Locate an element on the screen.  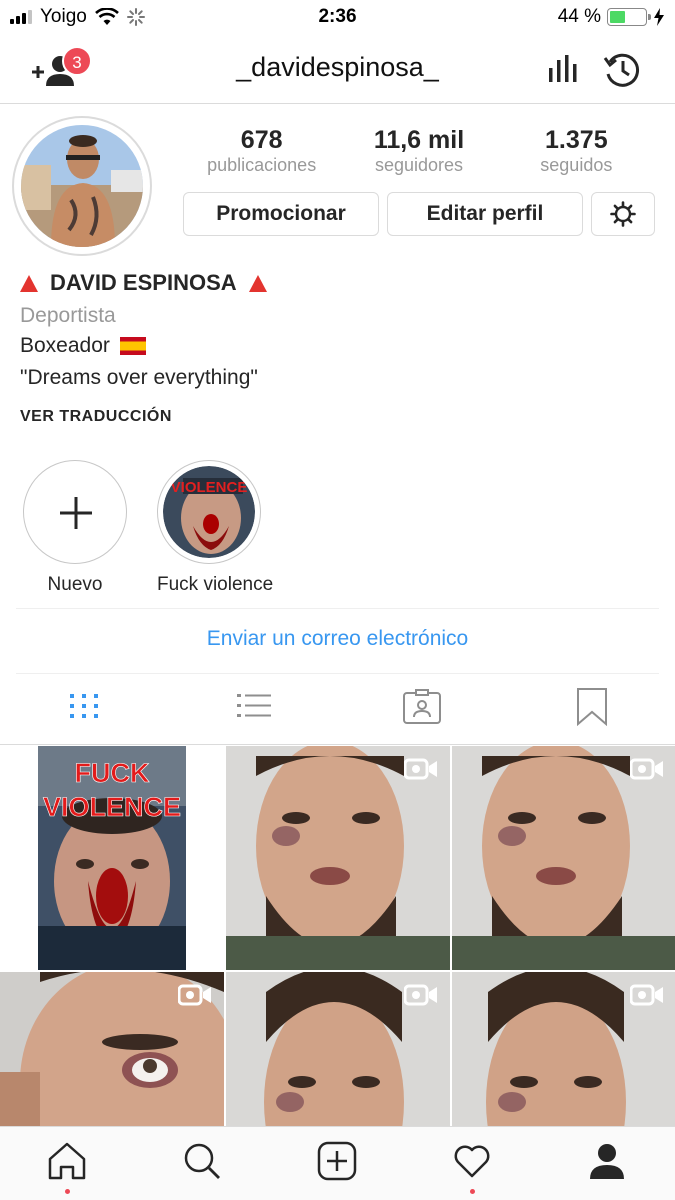
stat-label: seguidores is located at coordinates (419, 165).